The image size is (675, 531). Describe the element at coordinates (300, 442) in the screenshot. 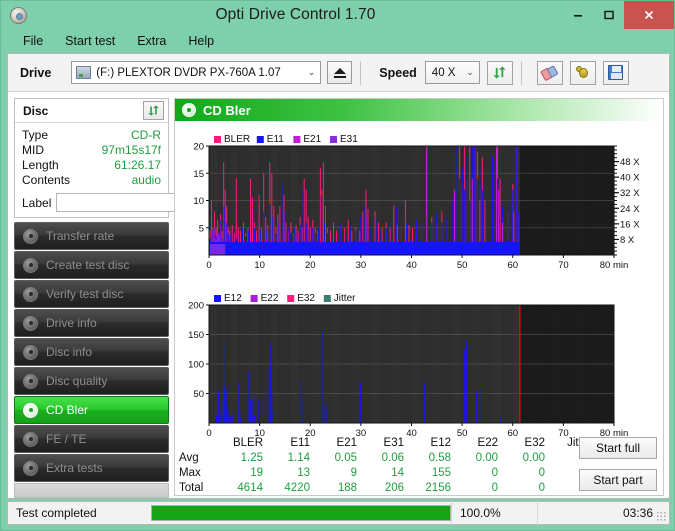

I see `col-header: E11` at that location.